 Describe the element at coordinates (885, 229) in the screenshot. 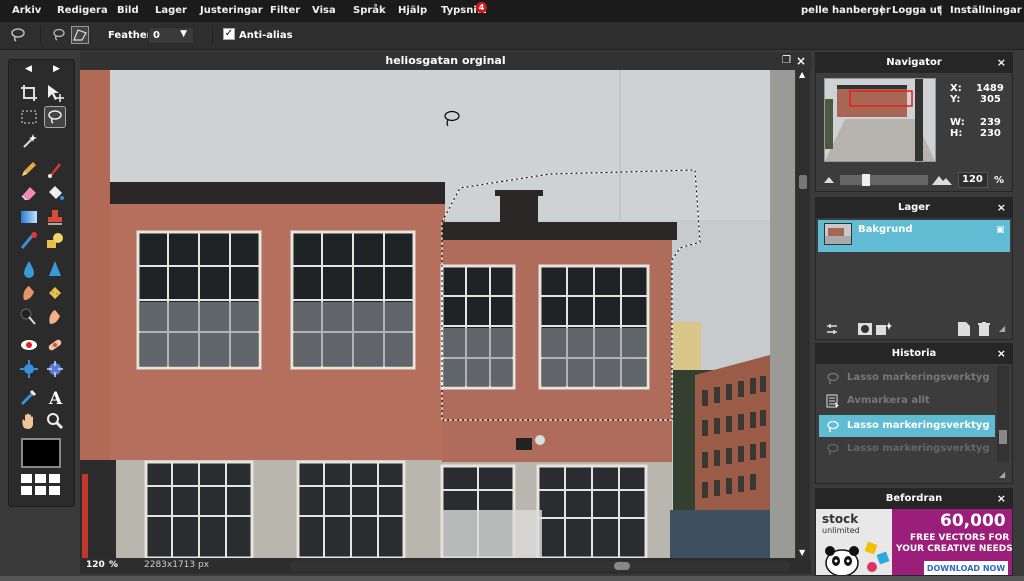

I see `layer-name: Bakgrund` at that location.